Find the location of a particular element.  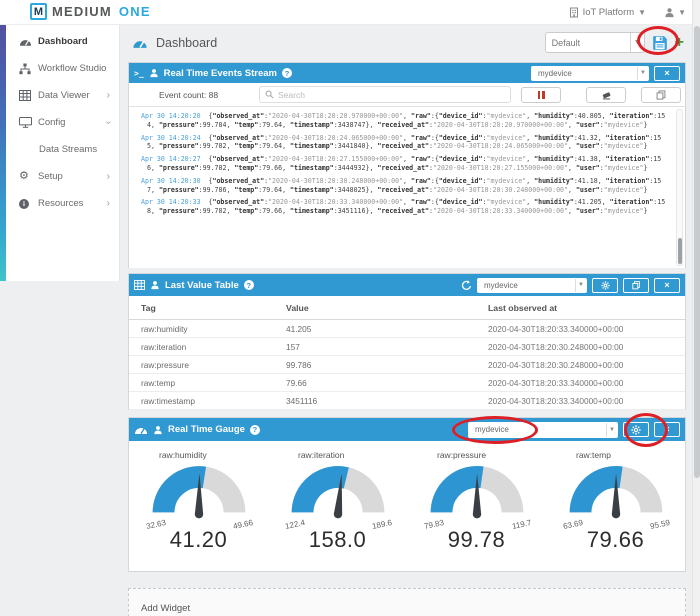

sidebar-item-setup: ⚙ Setup › is located at coordinates (62, 176).